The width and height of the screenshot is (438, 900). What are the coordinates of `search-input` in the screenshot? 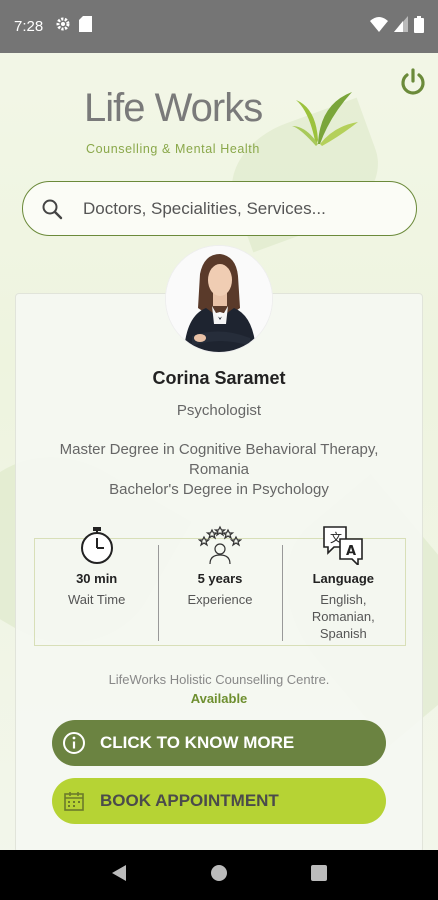 It's located at (243, 208).